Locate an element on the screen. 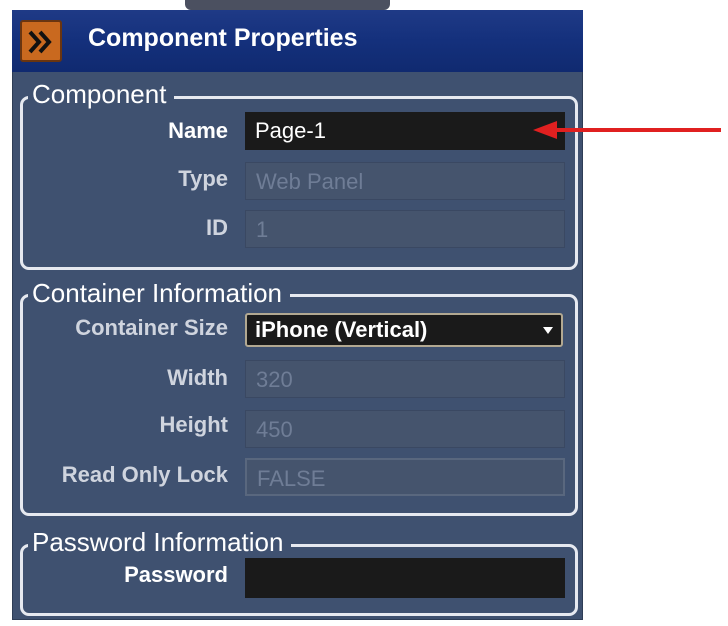 The image size is (728, 626). id-field: 1 is located at coordinates (405, 229).